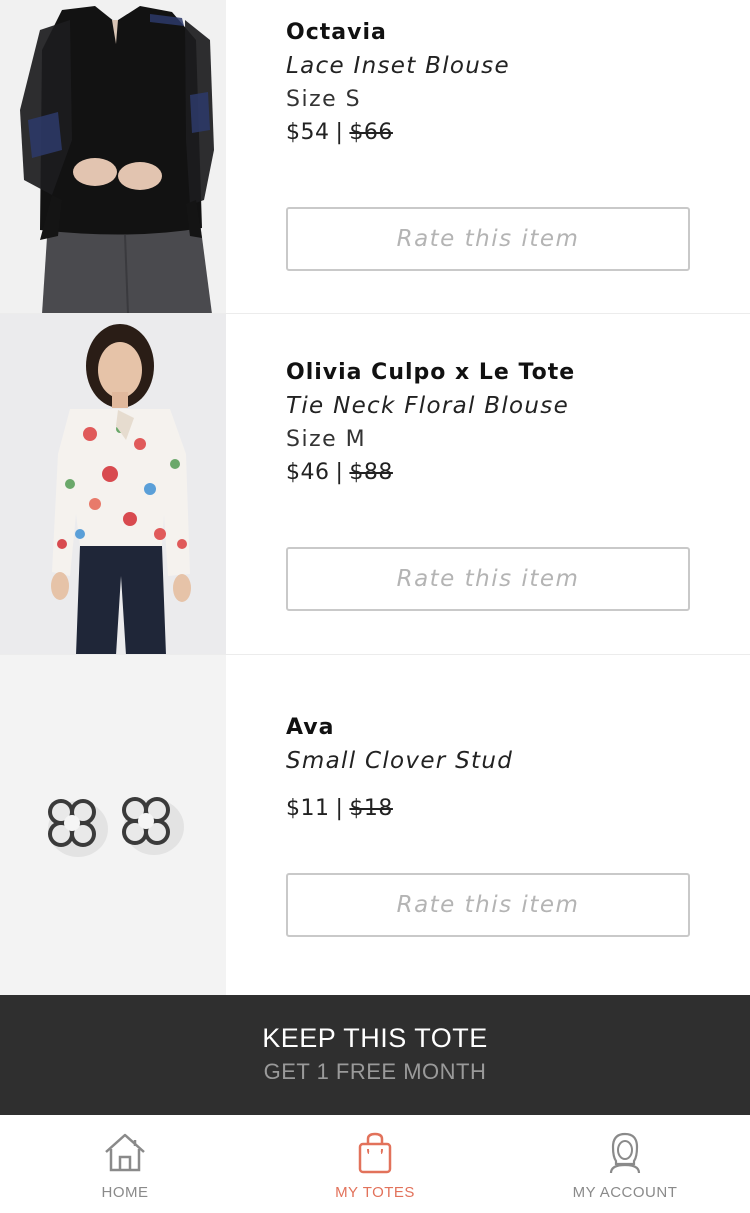 The height and width of the screenshot is (1213, 750). Describe the element at coordinates (375, 1071) in the screenshot. I see `keep-tote-subtitle: GET 1 FREE MONTH` at that location.